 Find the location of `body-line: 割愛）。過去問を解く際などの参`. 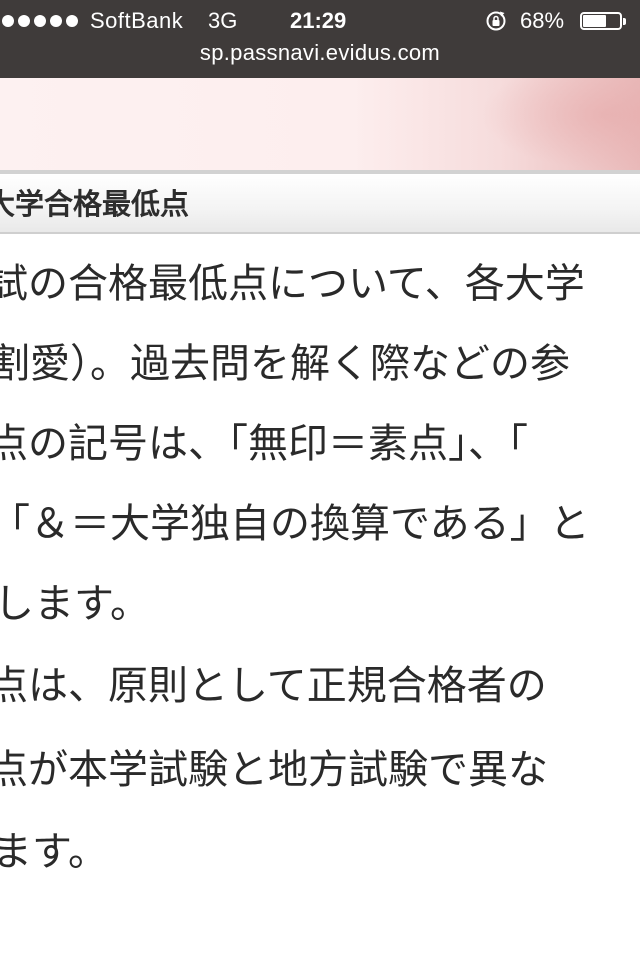

body-line: 割愛）。過去問を解く際などの参 is located at coordinates (285, 364).